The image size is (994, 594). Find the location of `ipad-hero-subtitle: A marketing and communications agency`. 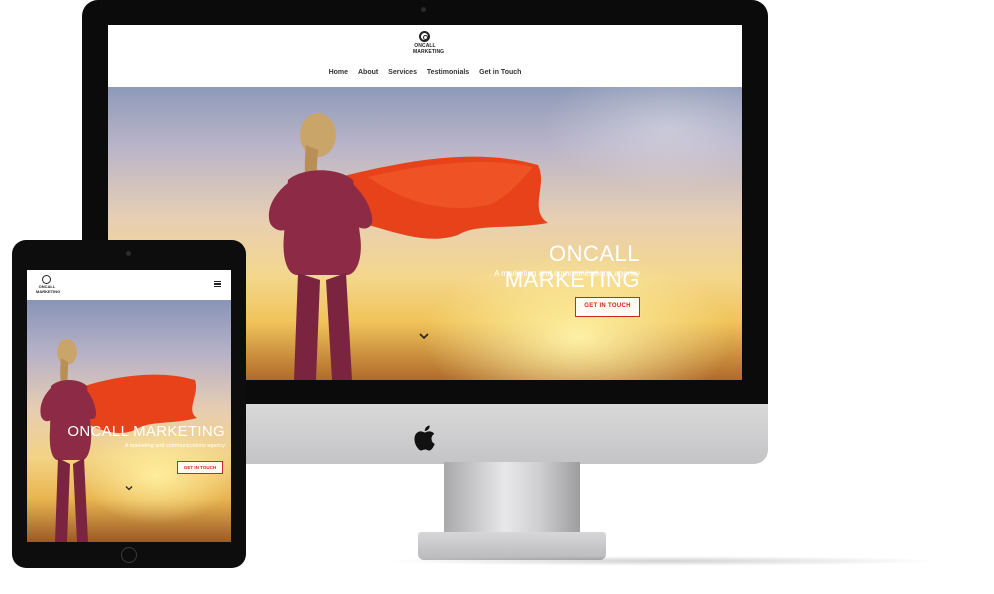

ipad-hero-subtitle: A marketing and communications agency is located at coordinates (174, 446).